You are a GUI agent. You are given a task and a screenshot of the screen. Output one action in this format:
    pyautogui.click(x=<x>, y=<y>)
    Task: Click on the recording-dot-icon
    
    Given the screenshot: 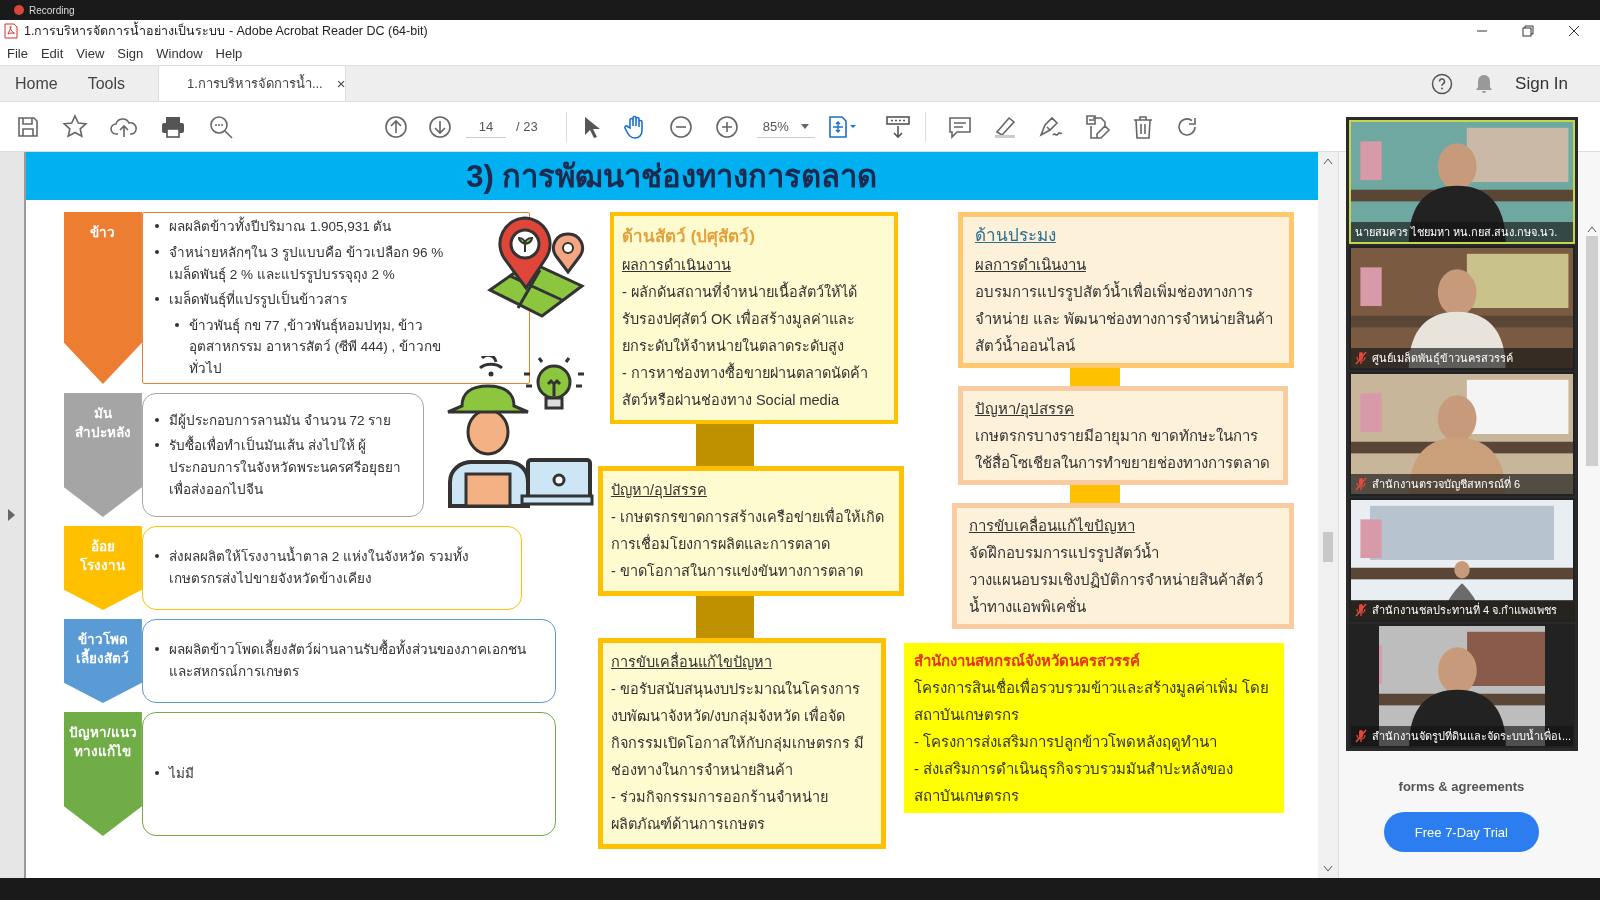 What is the action you would take?
    pyautogui.click(x=19, y=10)
    